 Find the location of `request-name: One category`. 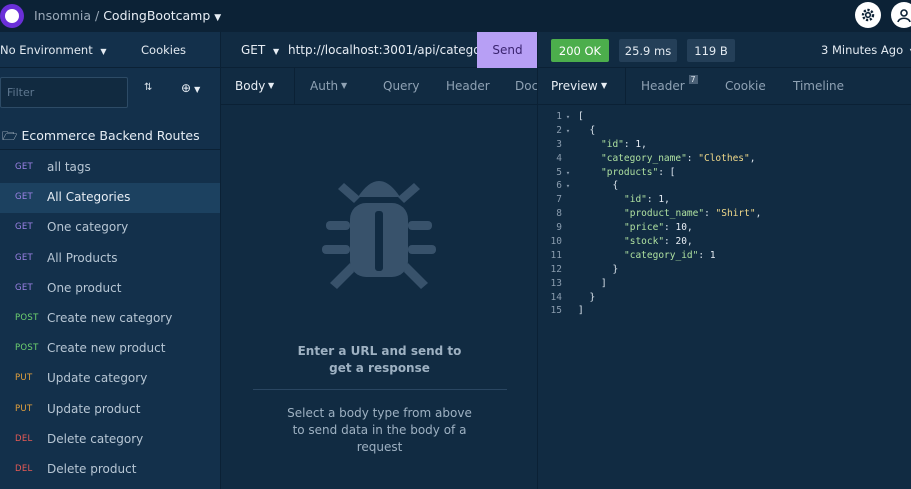

request-name: One category is located at coordinates (88, 227).